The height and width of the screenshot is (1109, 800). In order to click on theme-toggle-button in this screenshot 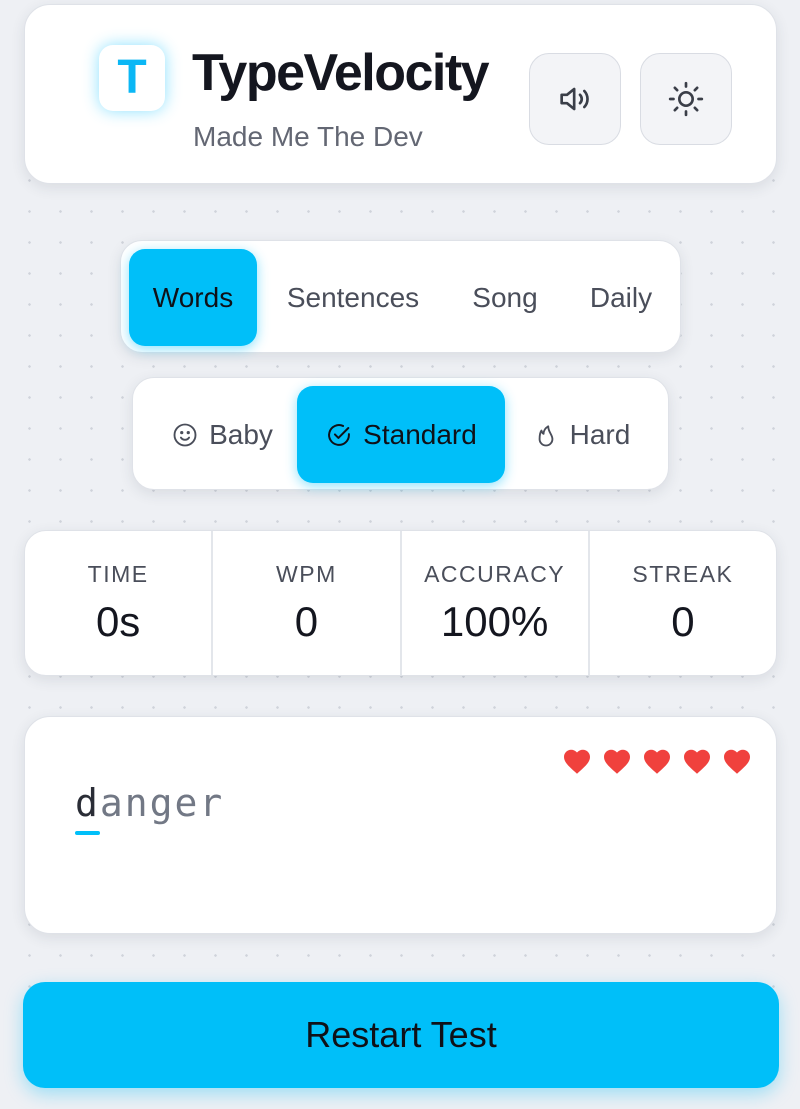, I will do `click(686, 99)`.